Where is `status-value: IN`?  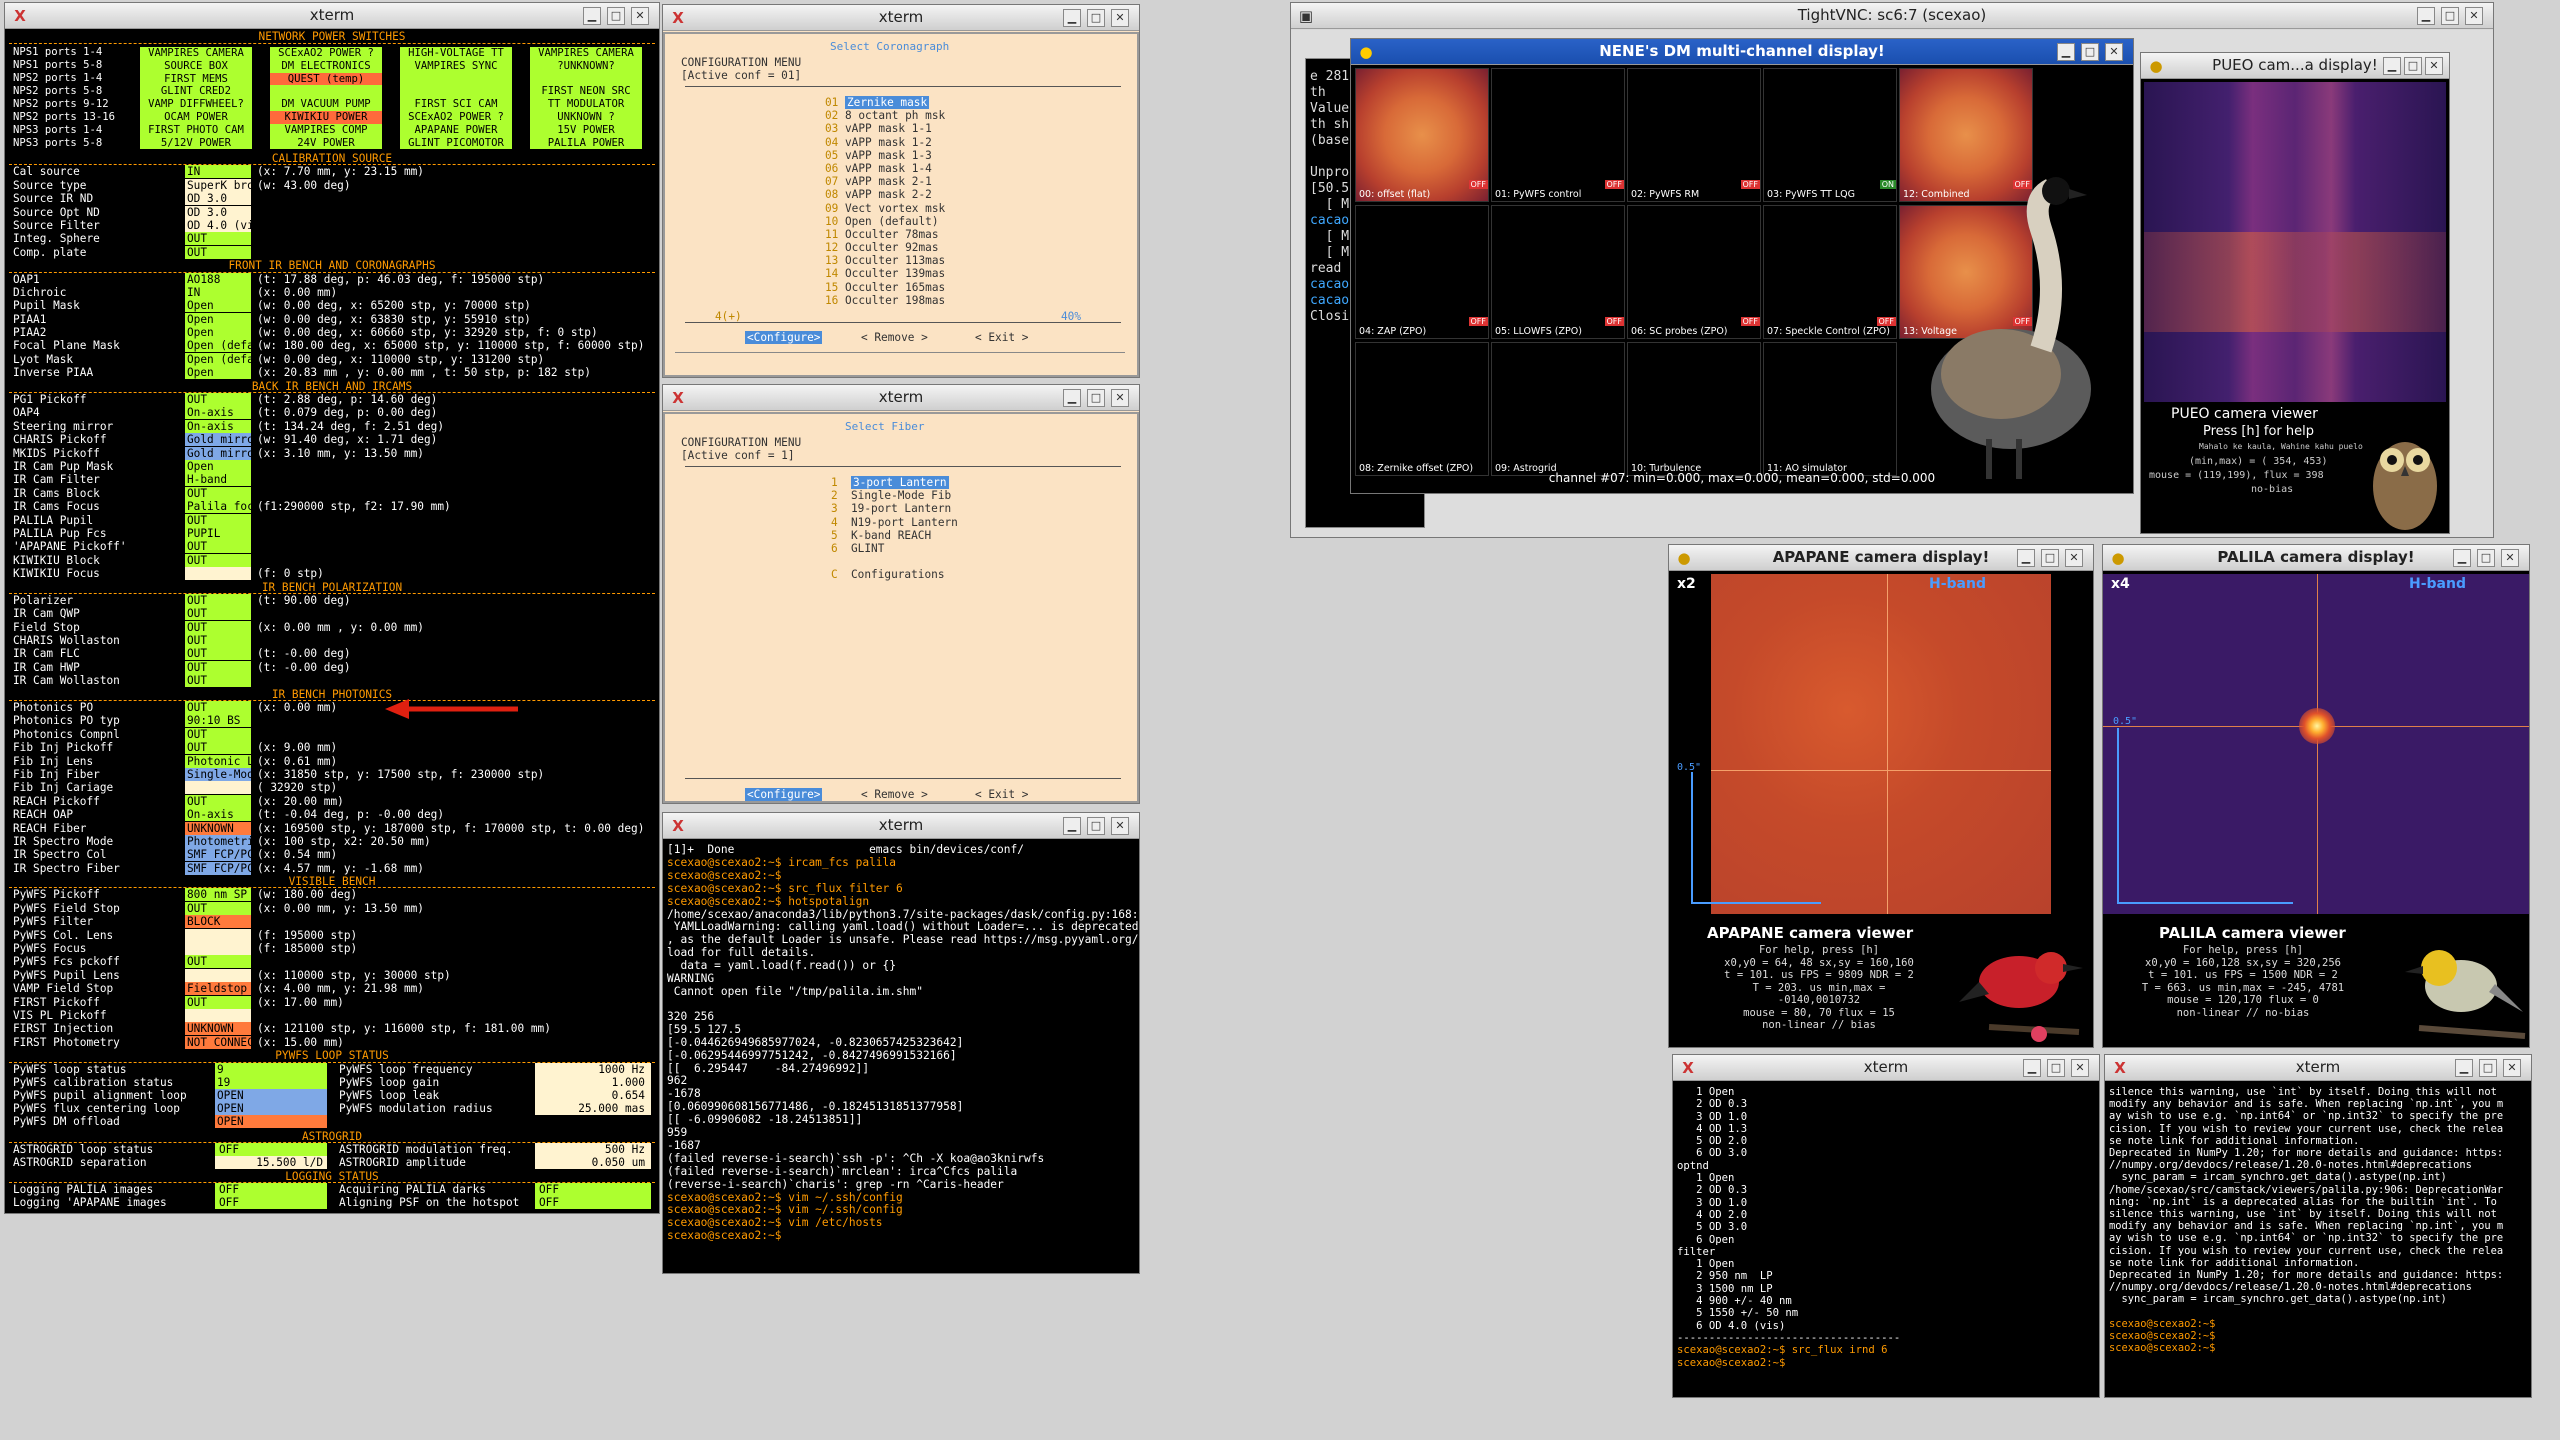 status-value: IN is located at coordinates (218, 172).